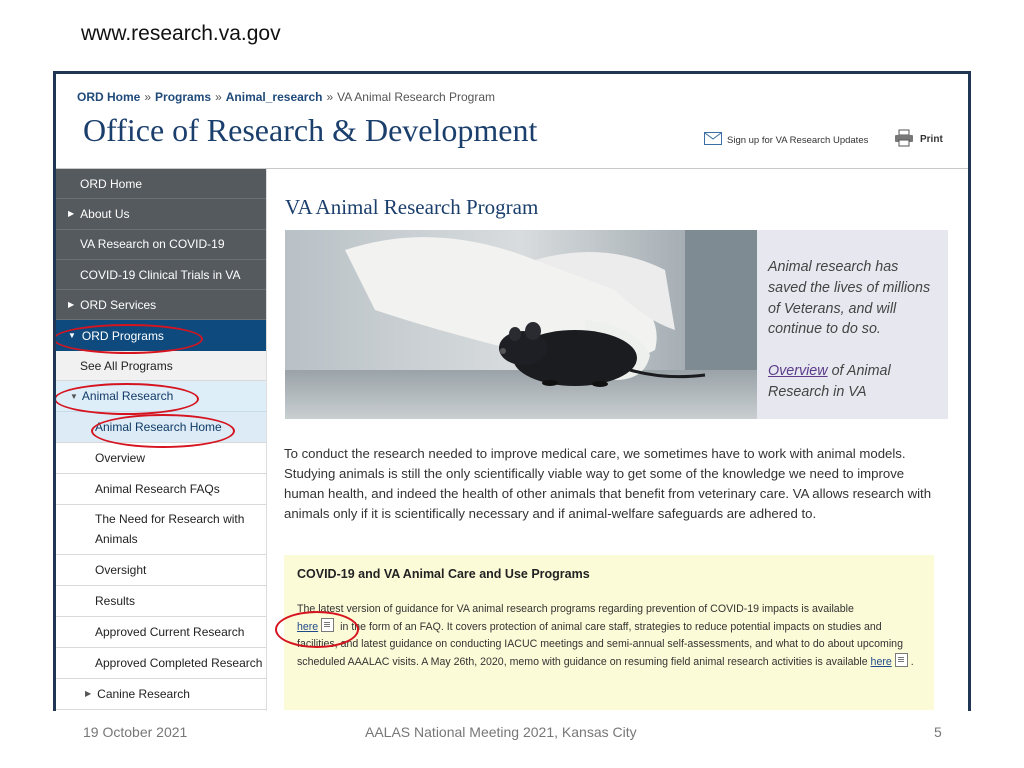 This screenshot has height=768, width=1024. What do you see at coordinates (912, 662) in the screenshot?
I see `covid-text-3: .` at bounding box center [912, 662].